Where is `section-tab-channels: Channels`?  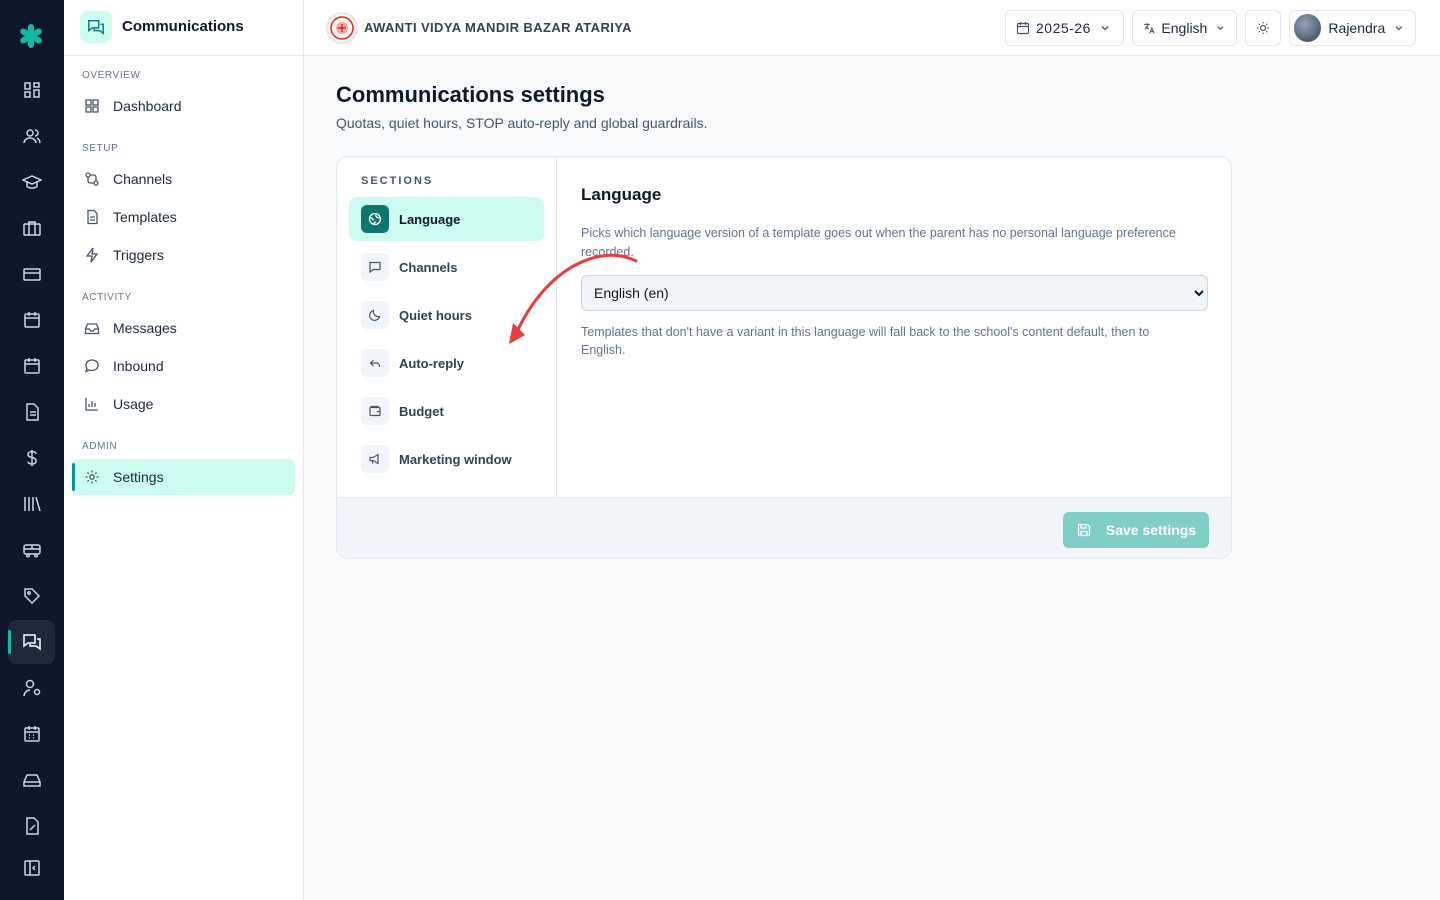
section-tab-channels: Channels is located at coordinates (446, 267).